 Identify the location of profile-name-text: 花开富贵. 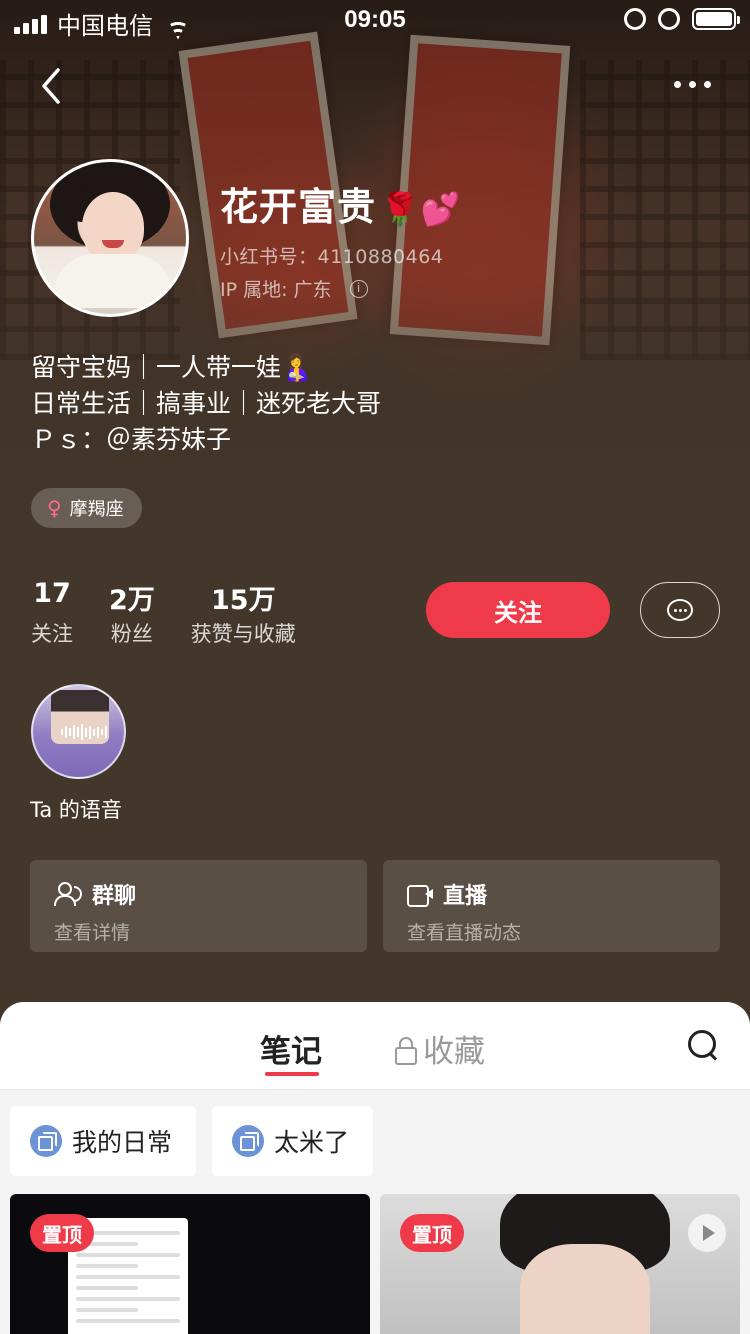
(298, 207).